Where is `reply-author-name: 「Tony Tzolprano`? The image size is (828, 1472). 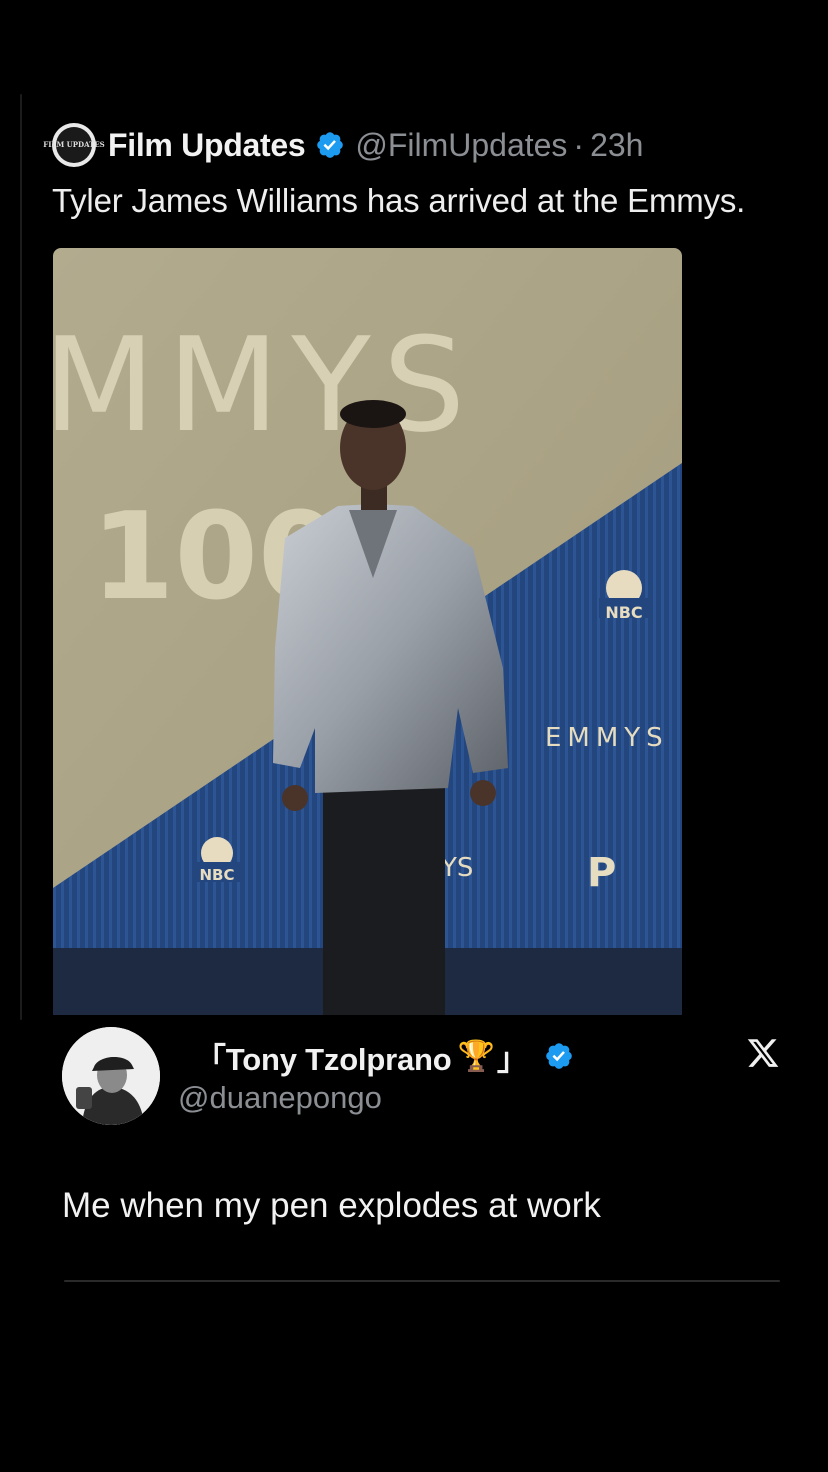
reply-author-name: 「Tony Tzolprano is located at coordinates (323, 1056).